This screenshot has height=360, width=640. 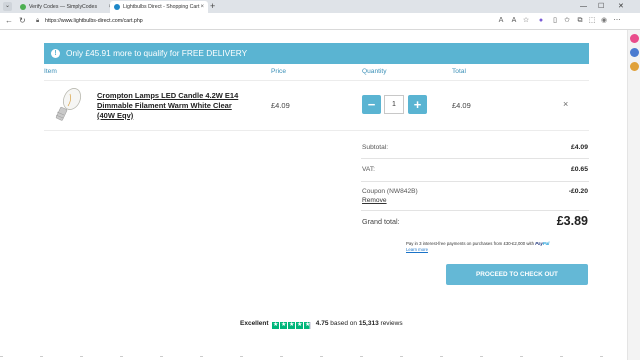 I want to click on tab-title: Verify Codes — SimplyCodes, so click(x=63, y=7).